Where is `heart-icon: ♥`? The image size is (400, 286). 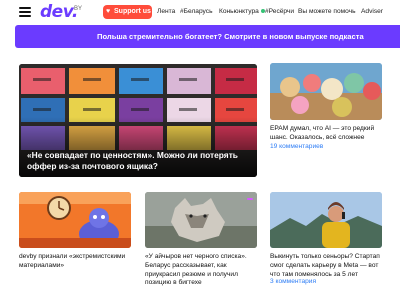
heart-icon: ♥ is located at coordinates (108, 11).